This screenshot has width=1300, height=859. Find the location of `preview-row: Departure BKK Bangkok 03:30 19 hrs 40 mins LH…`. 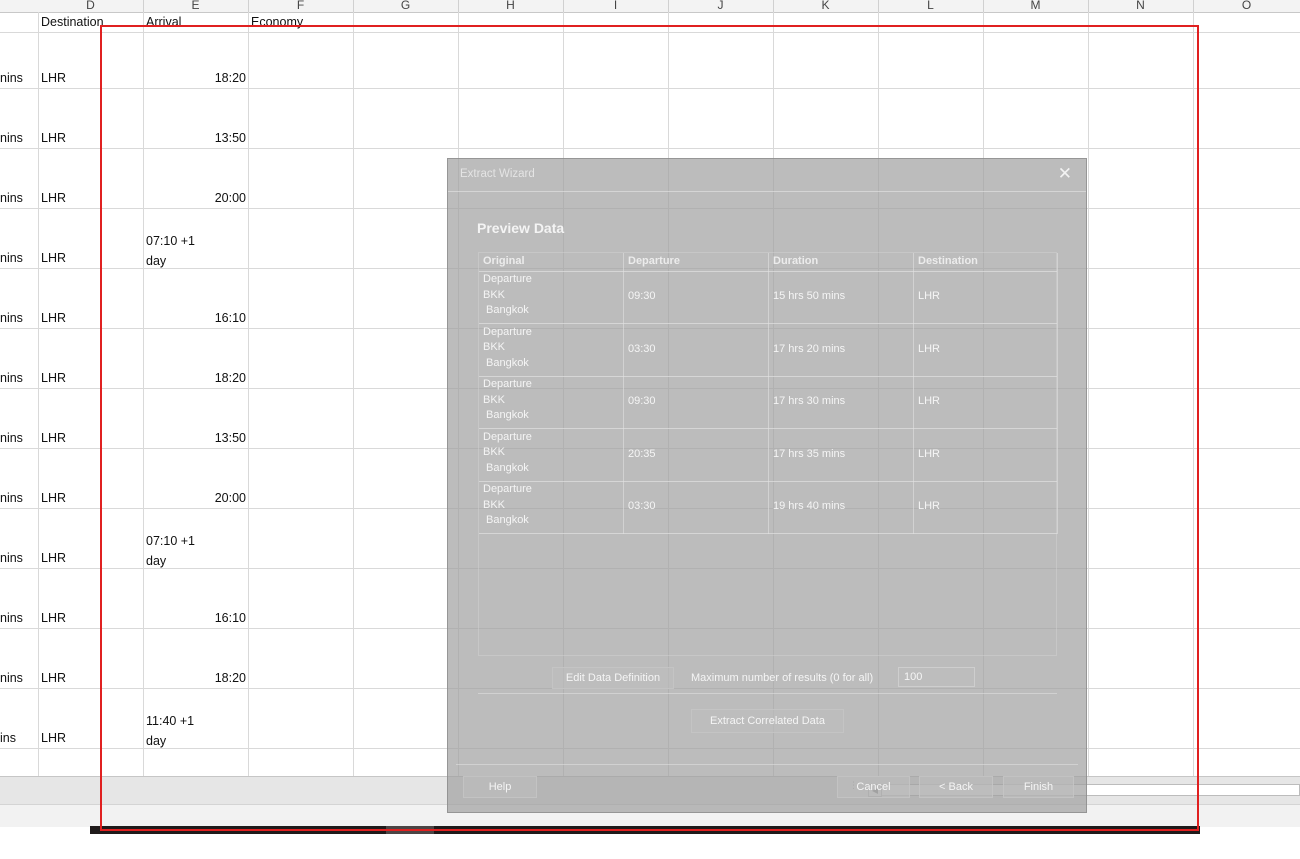

preview-row: Departure BKK Bangkok 03:30 19 hrs 40 mins LH… is located at coordinates (768, 507).